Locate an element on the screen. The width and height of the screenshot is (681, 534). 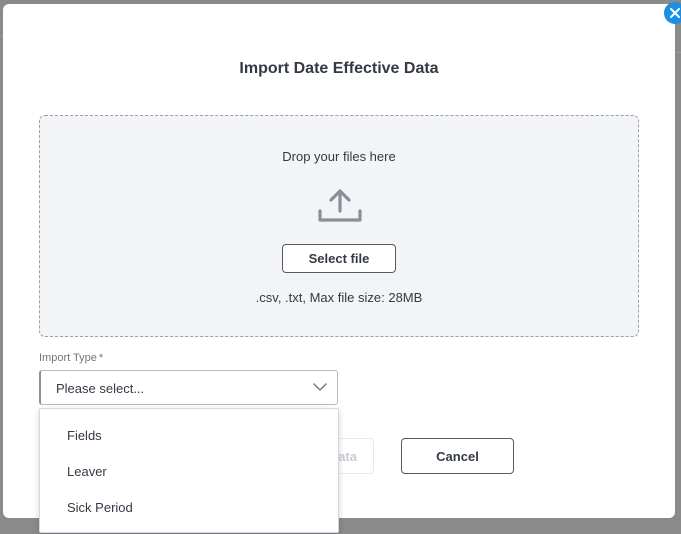
select-file-button: Select file is located at coordinates (339, 258).